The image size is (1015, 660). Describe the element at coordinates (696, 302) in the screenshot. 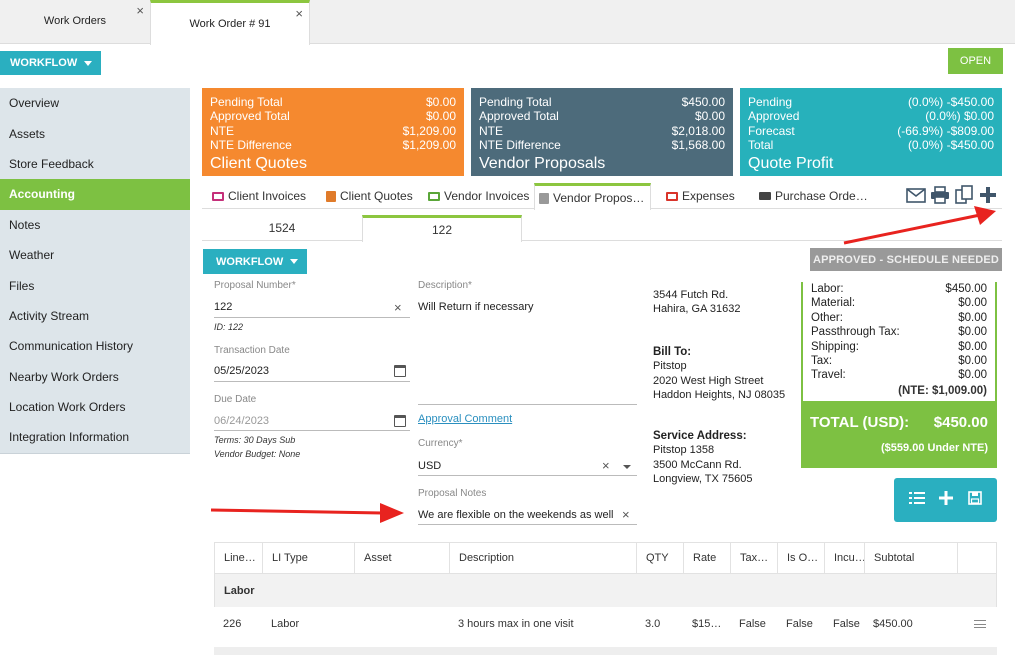

I see `vendor-address: 3544 Futch Rd. Hahira, GA 31632` at that location.